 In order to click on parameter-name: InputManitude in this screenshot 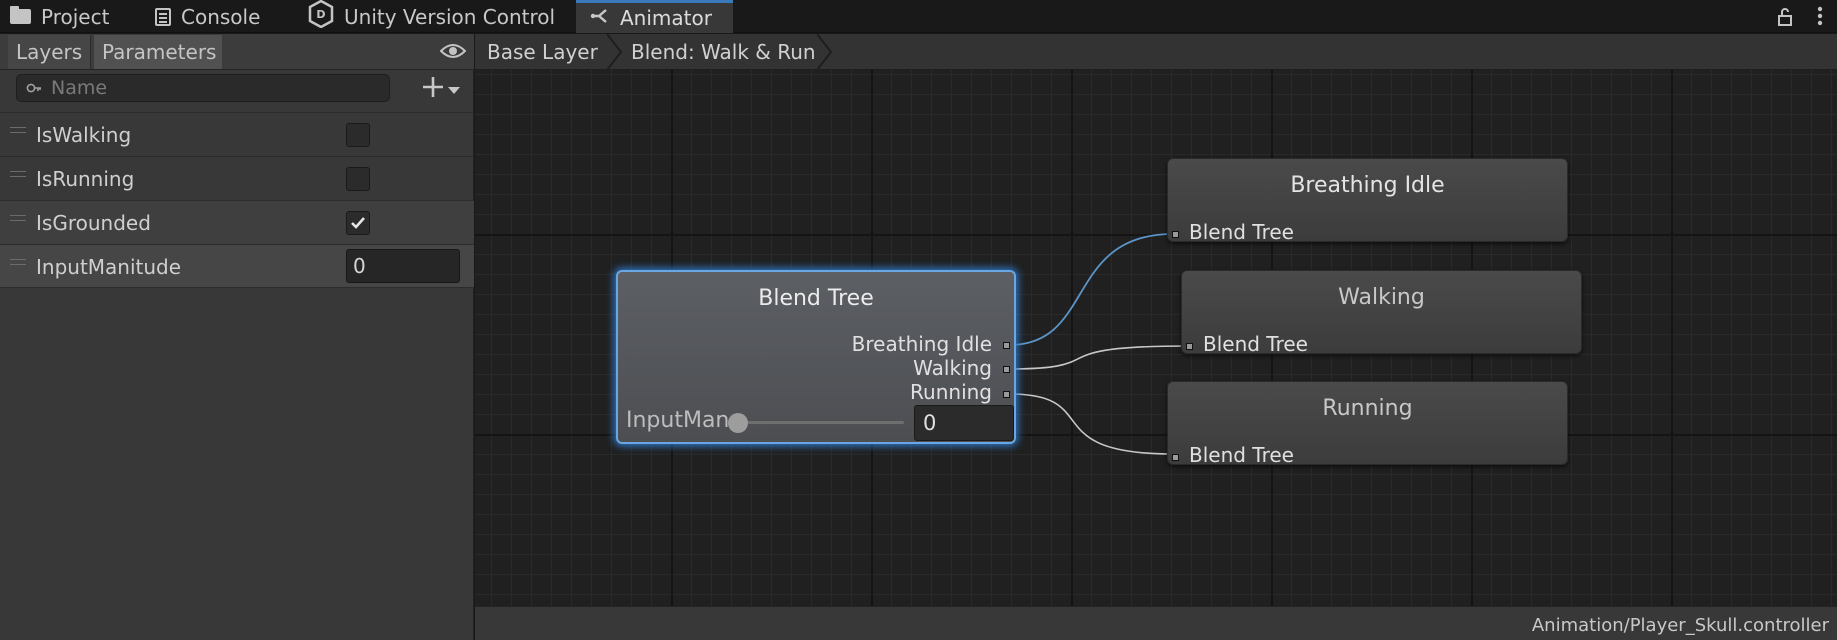, I will do `click(109, 267)`.